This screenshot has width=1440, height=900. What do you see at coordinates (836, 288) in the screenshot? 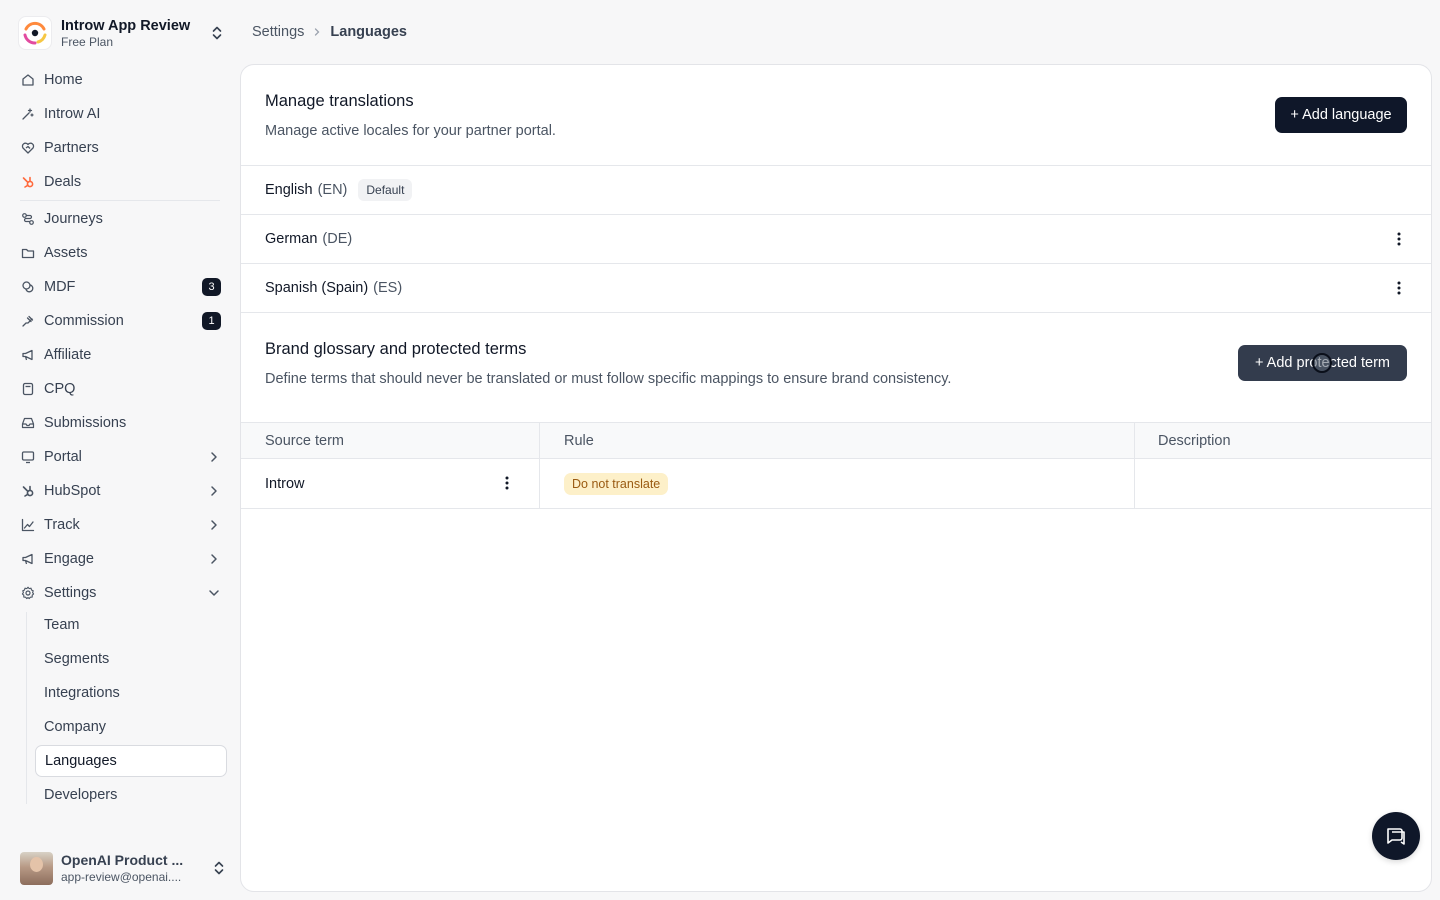
I see `language-row-spanish: Spanish (Spain) (ES)` at bounding box center [836, 288].